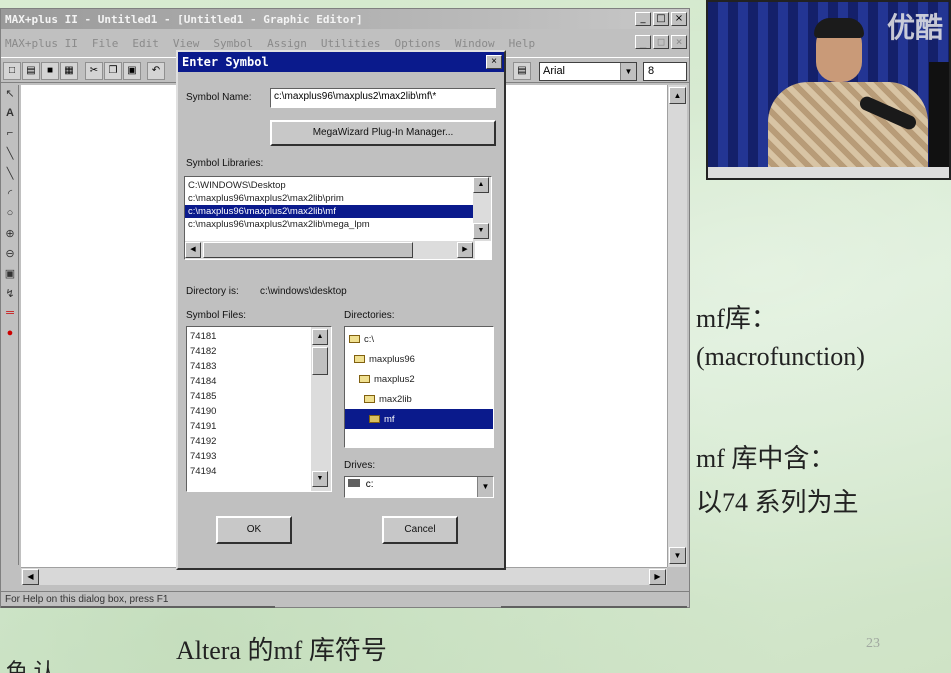 This screenshot has width=951, height=673. Describe the element at coordinates (914, 27) in the screenshot. I see `video-watermark: 优酷` at that location.